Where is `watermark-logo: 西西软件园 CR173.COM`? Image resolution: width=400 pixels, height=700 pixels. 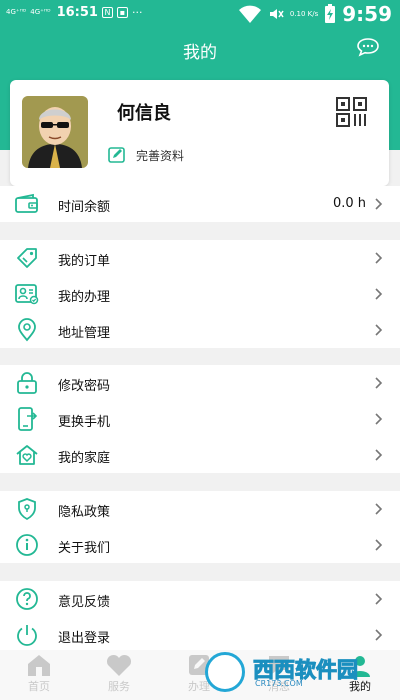
watermark-logo: 西西软件园 CR173.COM is located at coordinates (291, 672).